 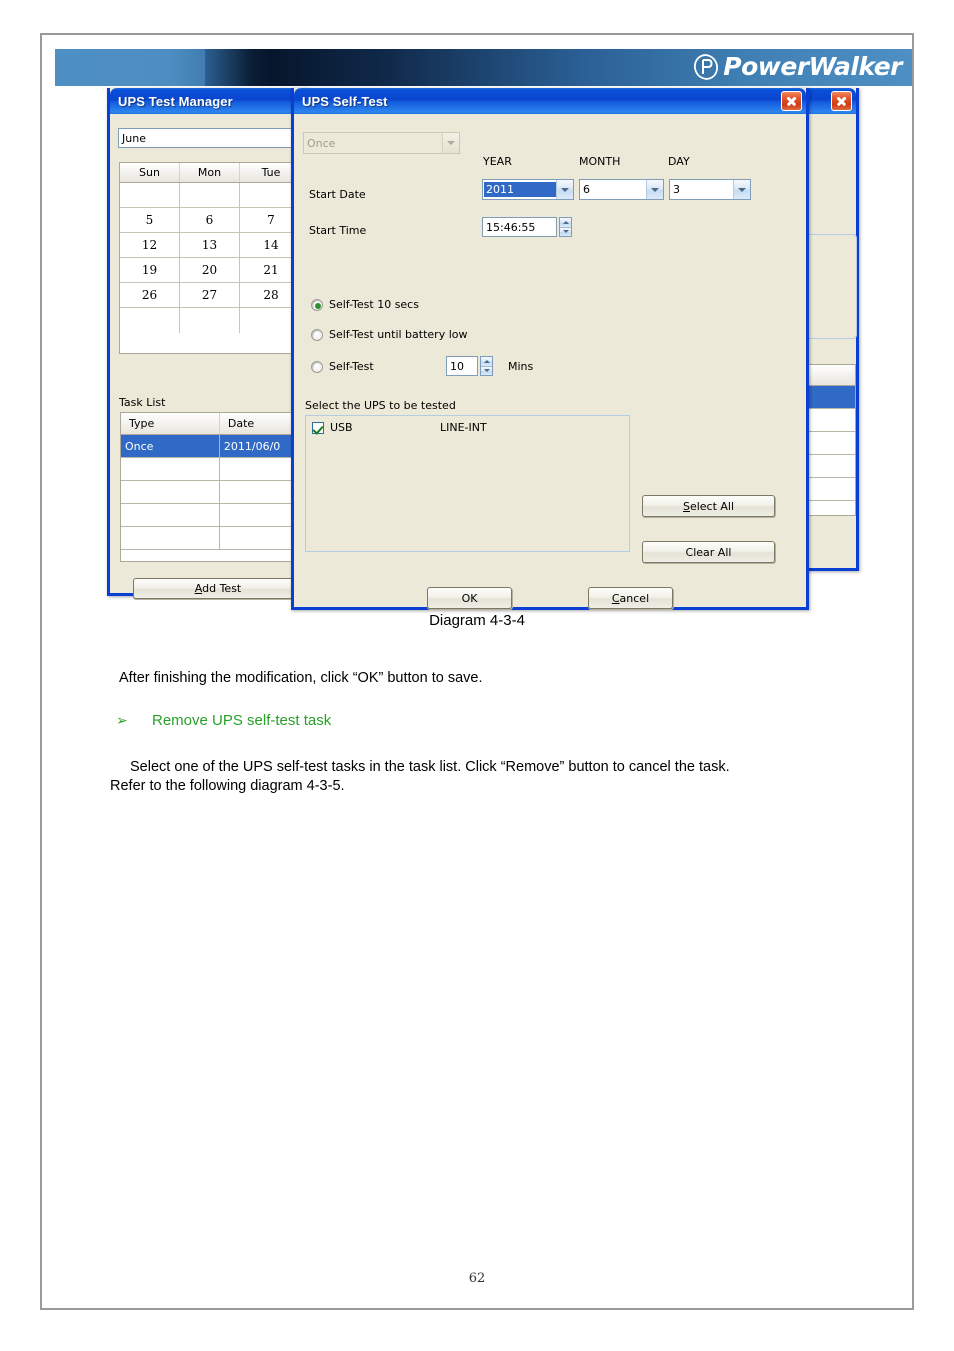 What do you see at coordinates (317, 304) in the screenshot?
I see `radio-icon-selected` at bounding box center [317, 304].